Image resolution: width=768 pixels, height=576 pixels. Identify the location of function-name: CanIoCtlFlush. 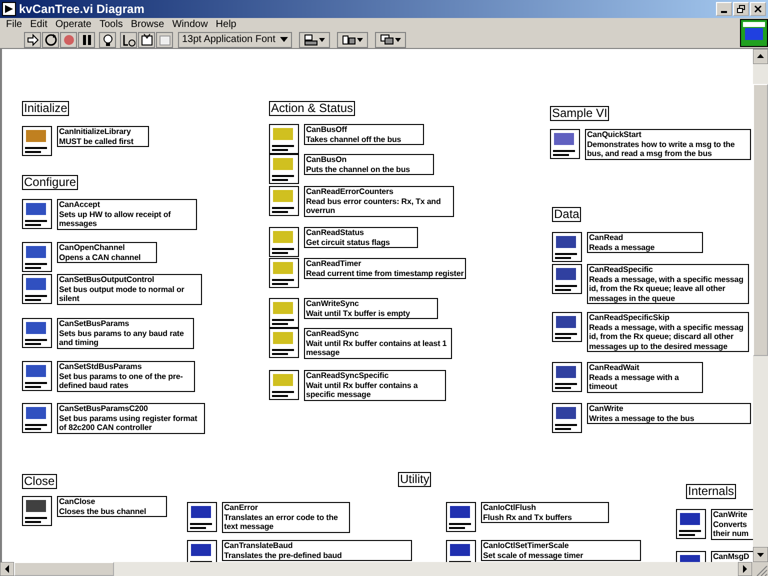
(510, 507).